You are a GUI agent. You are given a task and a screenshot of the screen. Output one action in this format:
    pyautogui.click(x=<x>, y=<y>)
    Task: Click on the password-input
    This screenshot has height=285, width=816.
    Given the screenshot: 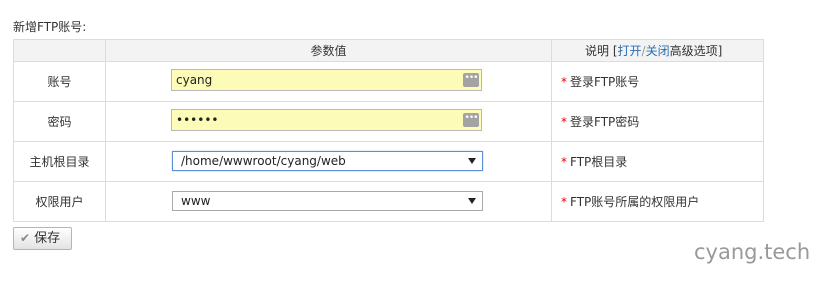 What is the action you would take?
    pyautogui.click(x=326, y=120)
    